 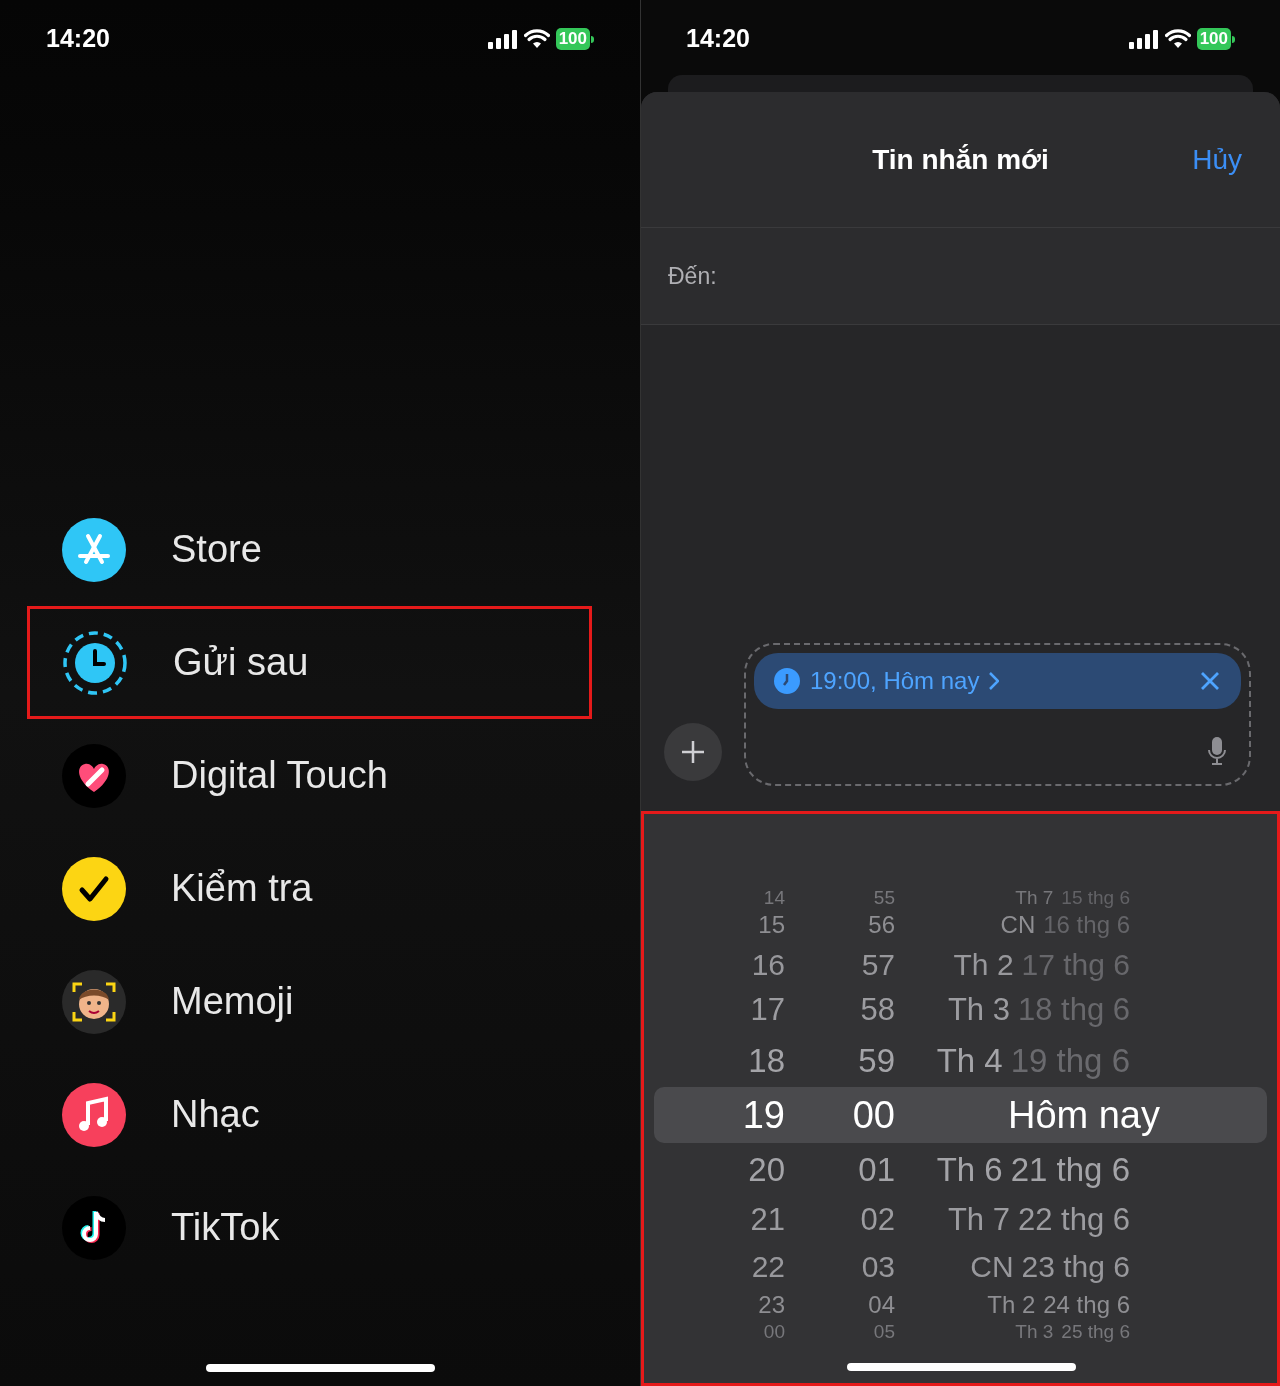 What do you see at coordinates (763, 1115) in the screenshot?
I see `hour-option: 19` at bounding box center [763, 1115].